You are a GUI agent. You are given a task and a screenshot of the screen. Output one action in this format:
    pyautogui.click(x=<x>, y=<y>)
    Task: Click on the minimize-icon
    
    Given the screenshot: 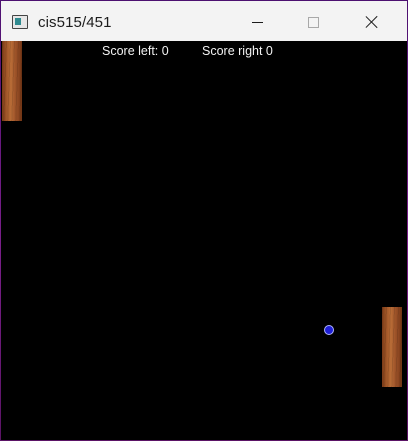 What is the action you would take?
    pyautogui.click(x=257, y=22)
    